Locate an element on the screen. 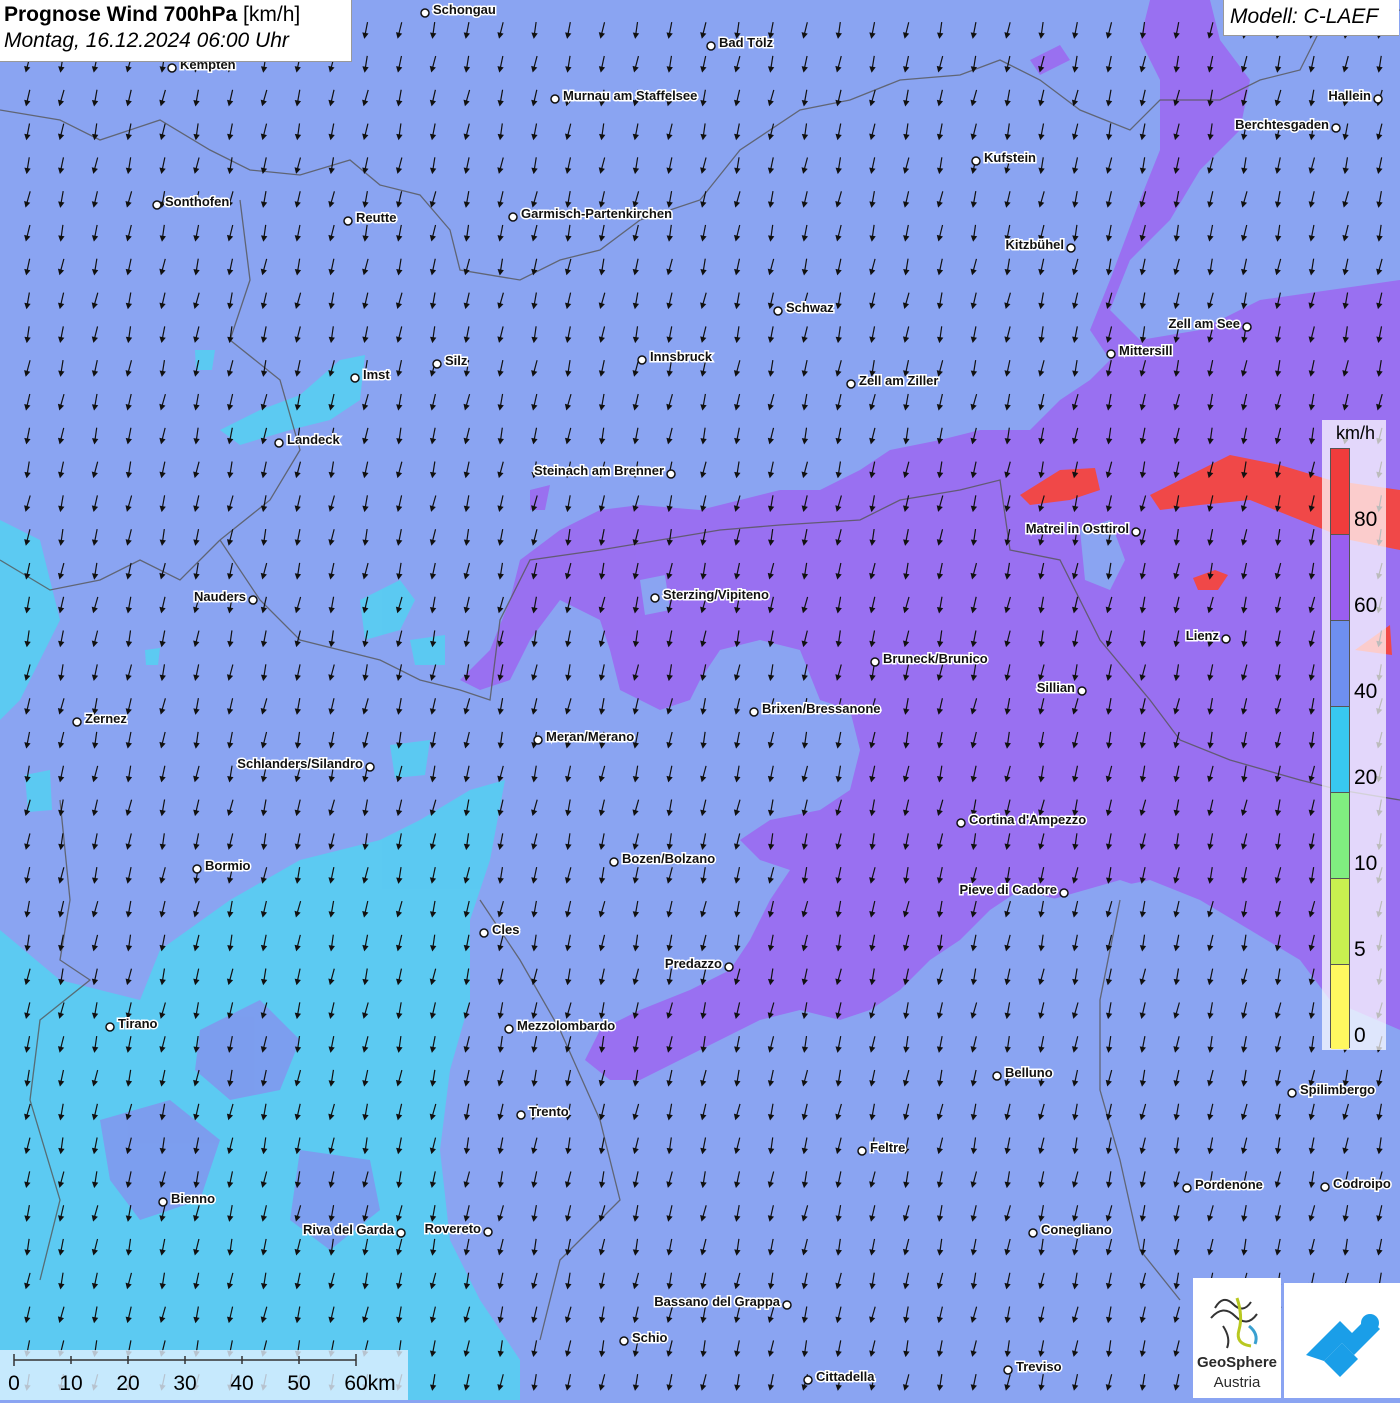  legend-label-20: 20 is located at coordinates (1366, 777).